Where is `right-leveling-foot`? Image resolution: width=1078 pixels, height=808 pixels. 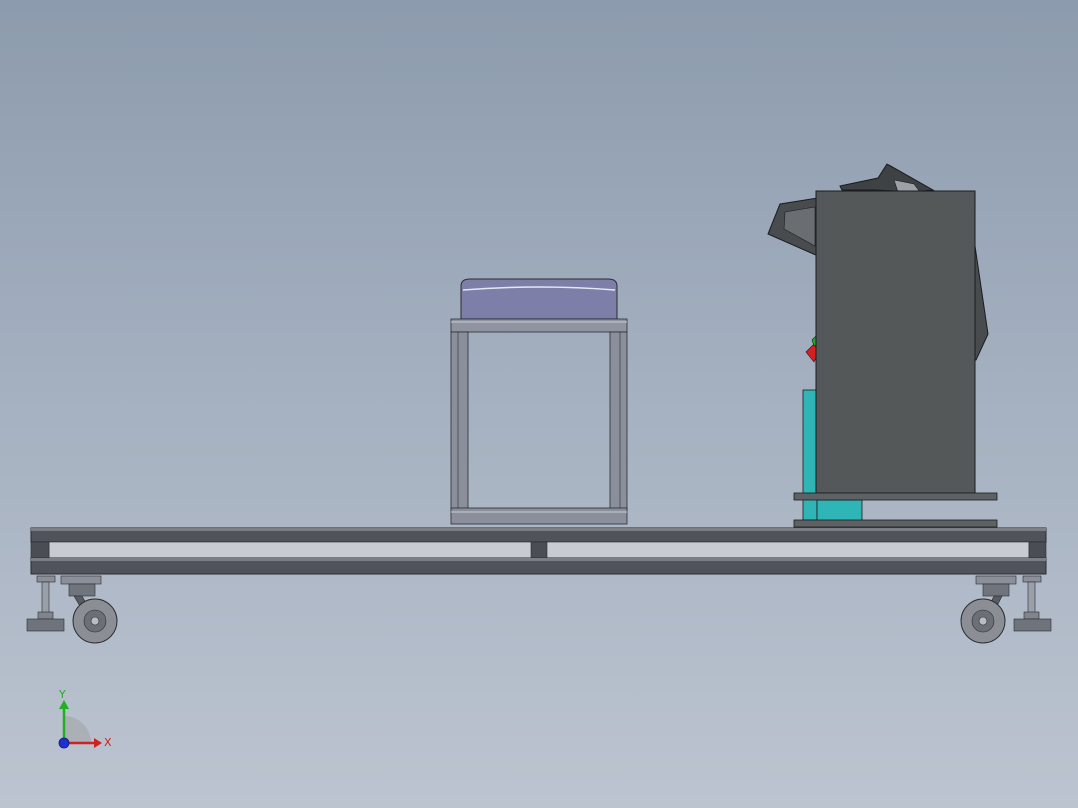
right-leveling-foot is located at coordinates (1032, 603).